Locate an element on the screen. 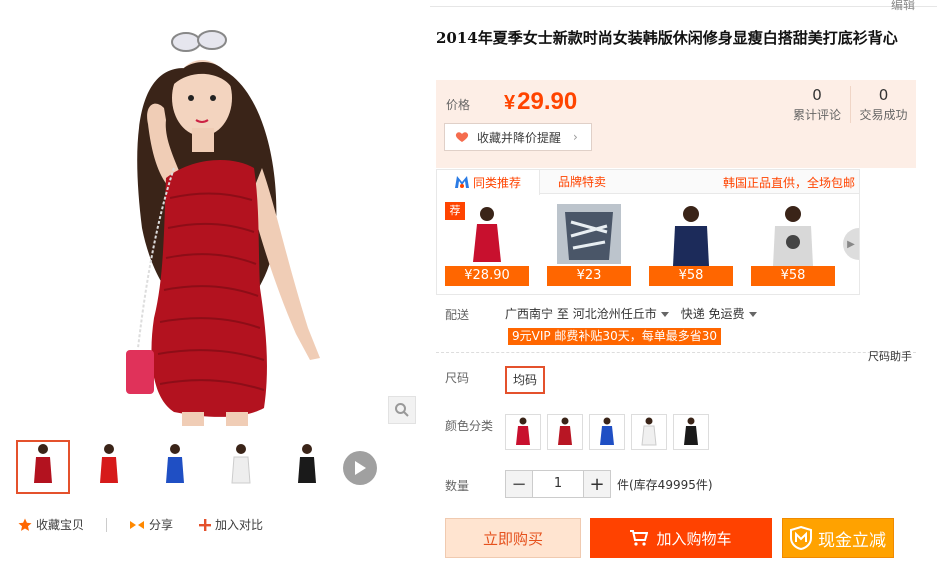  top-divider is located at coordinates (683, 6).